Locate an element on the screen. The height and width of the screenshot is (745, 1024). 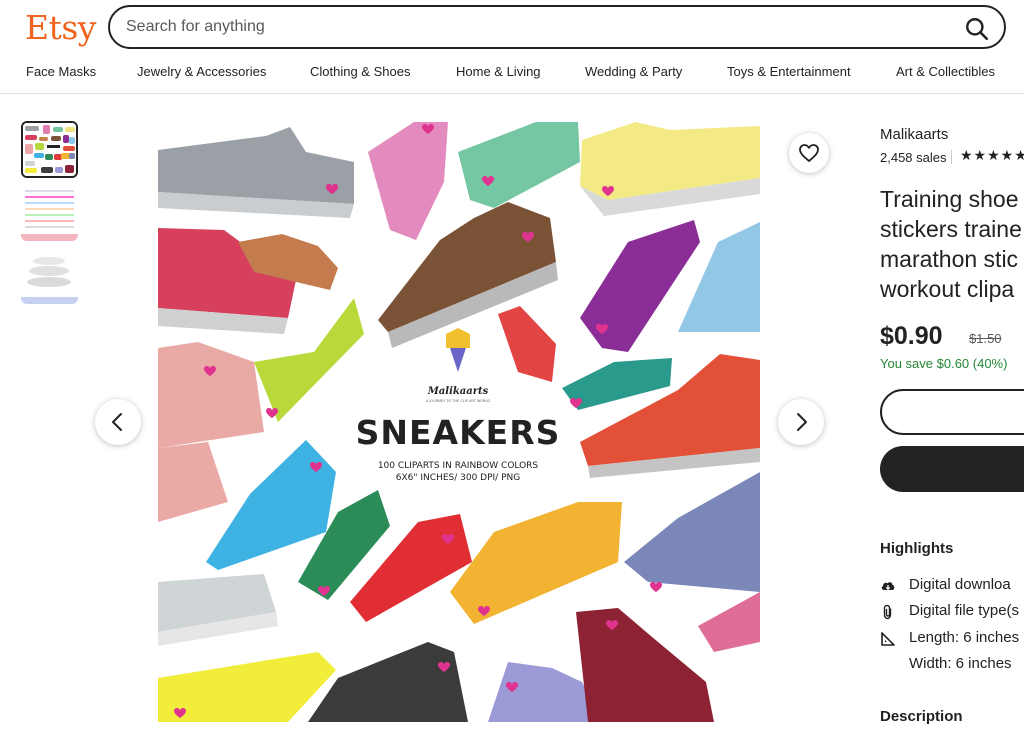
highlight-text: Digital downloa is located at coordinates (960, 584).